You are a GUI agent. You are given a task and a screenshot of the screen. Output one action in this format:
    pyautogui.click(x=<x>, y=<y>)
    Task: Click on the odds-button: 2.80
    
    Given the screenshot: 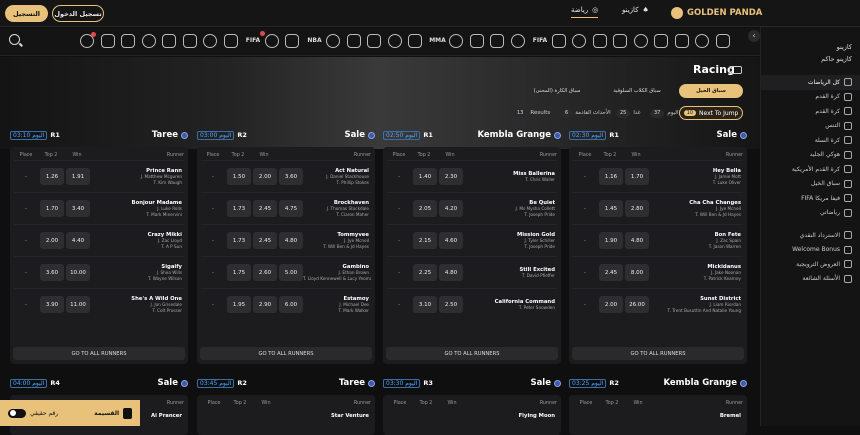 What is the action you would take?
    pyautogui.click(x=637, y=208)
    